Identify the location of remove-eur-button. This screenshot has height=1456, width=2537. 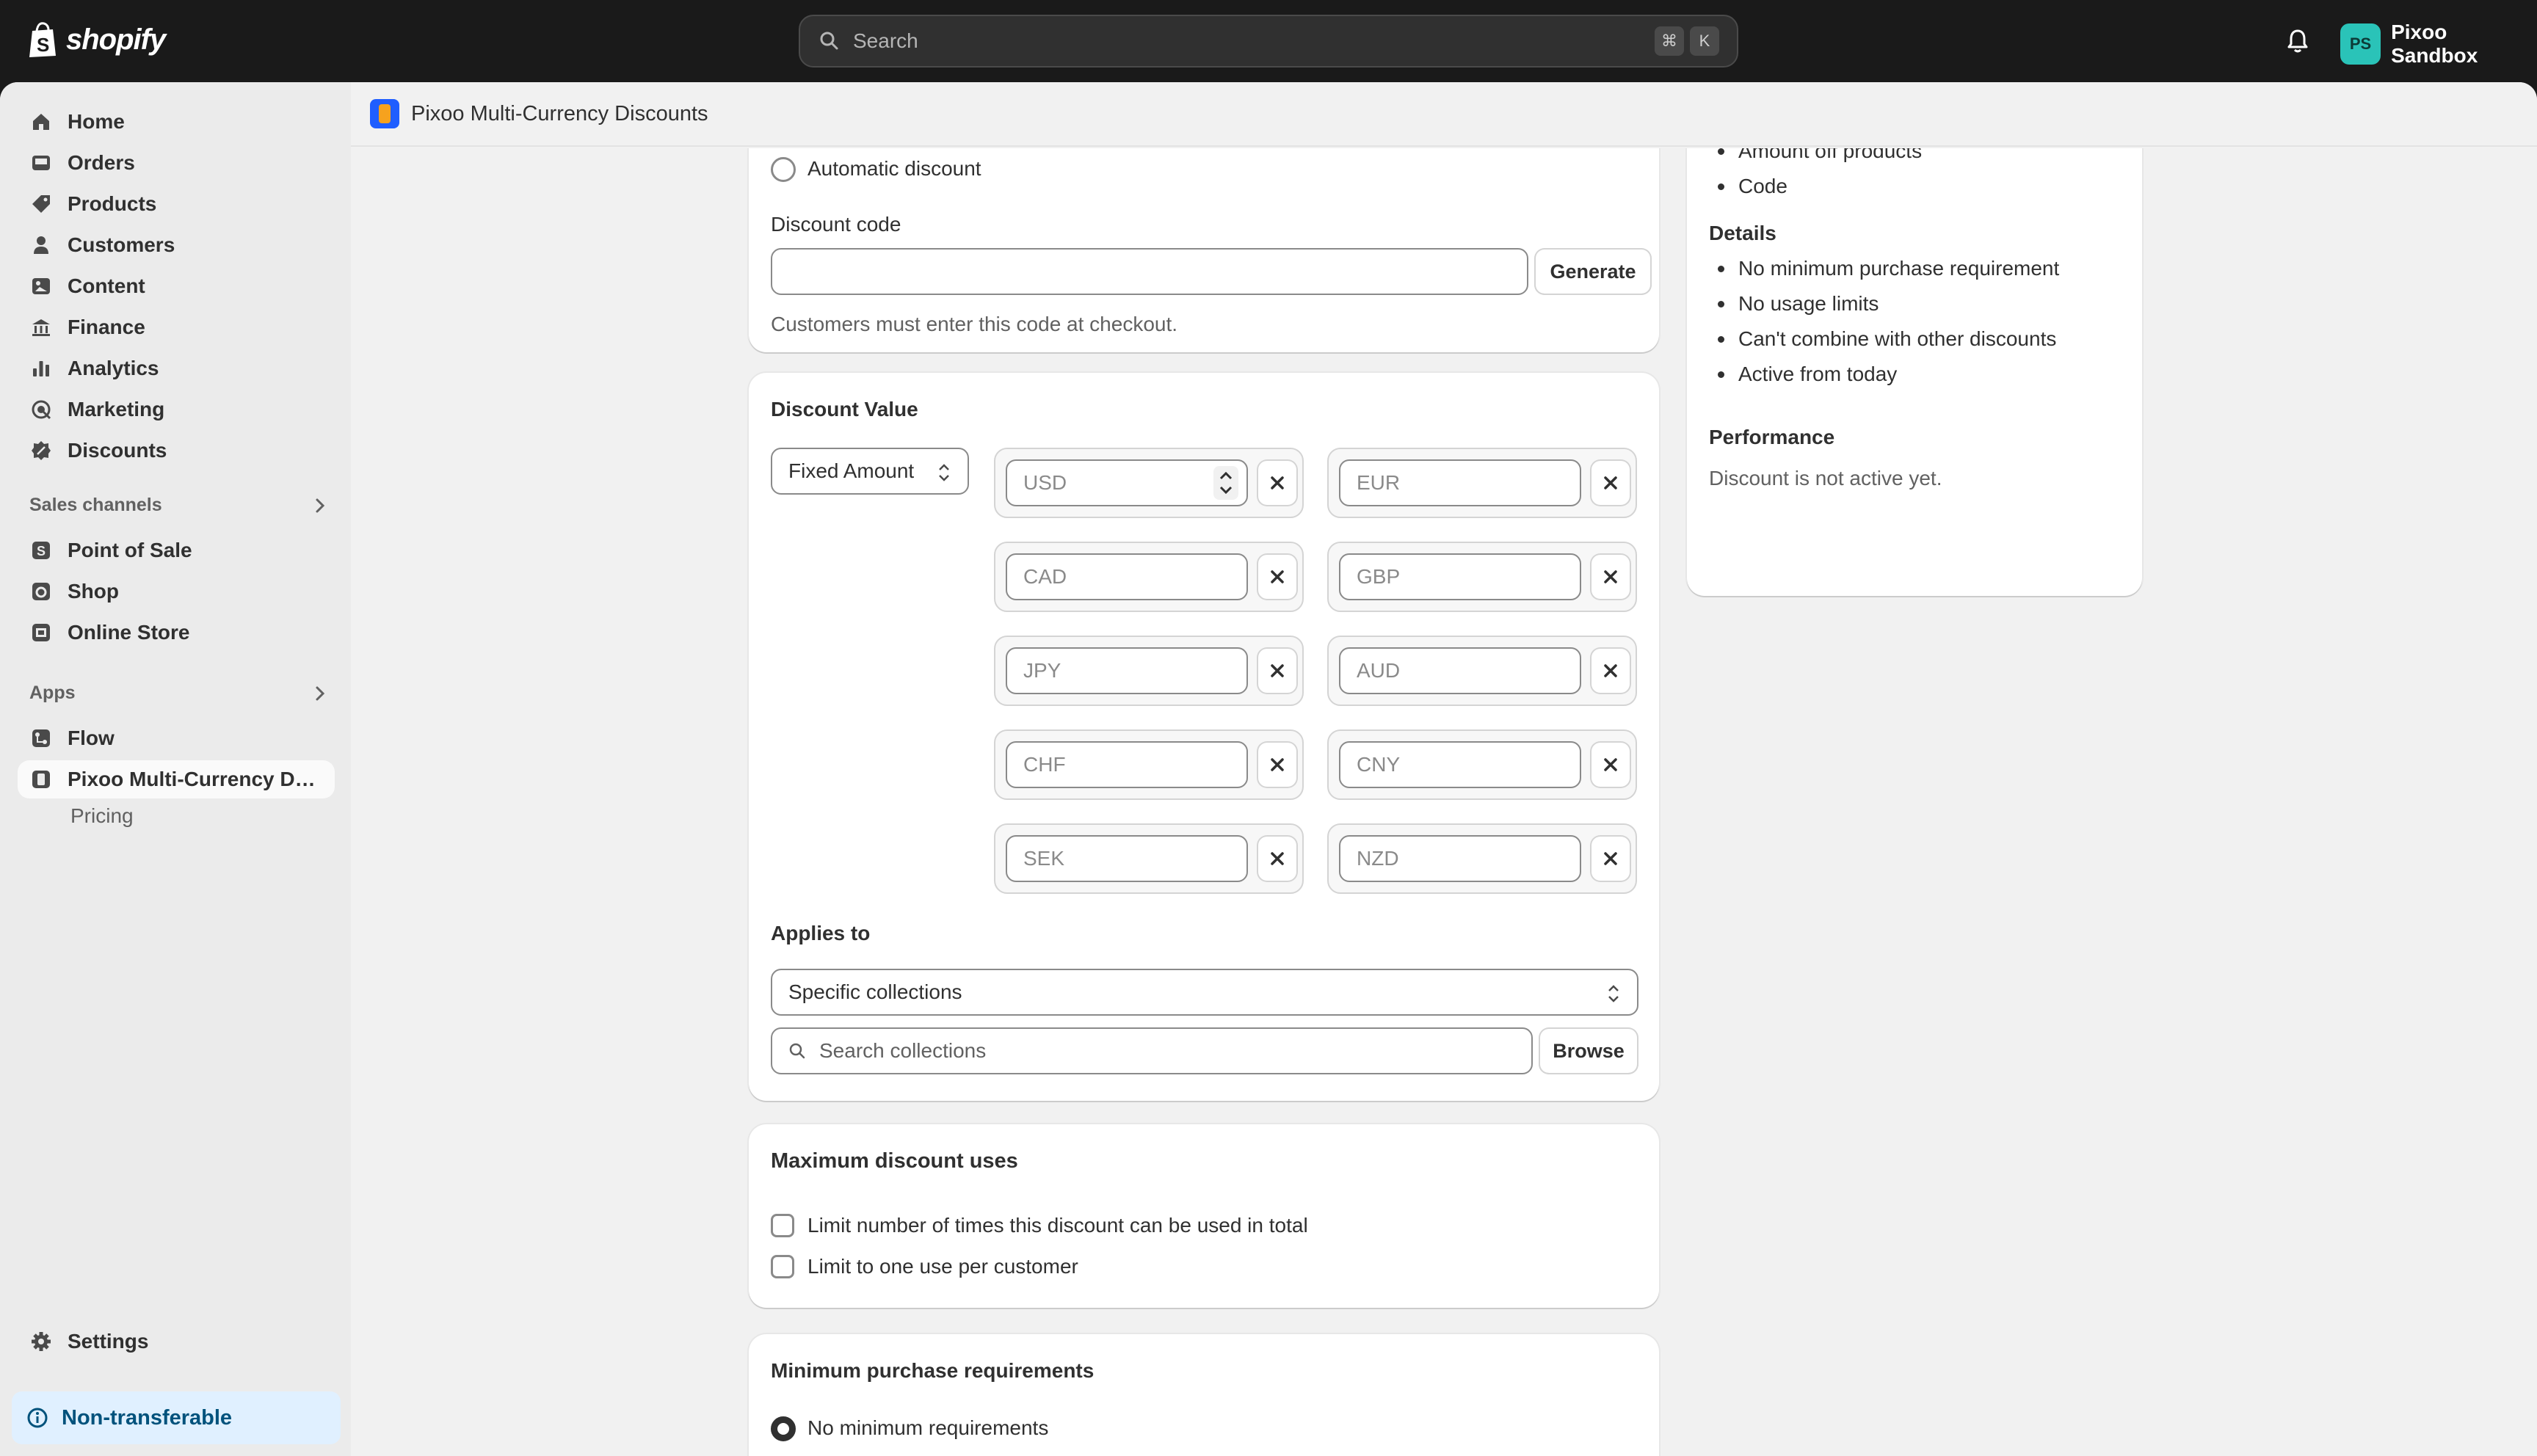
(1610, 483).